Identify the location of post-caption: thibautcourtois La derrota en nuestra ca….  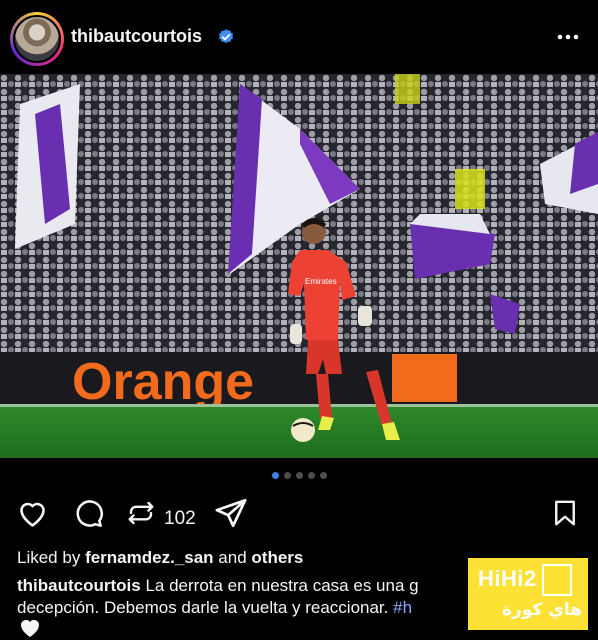
(252, 597).